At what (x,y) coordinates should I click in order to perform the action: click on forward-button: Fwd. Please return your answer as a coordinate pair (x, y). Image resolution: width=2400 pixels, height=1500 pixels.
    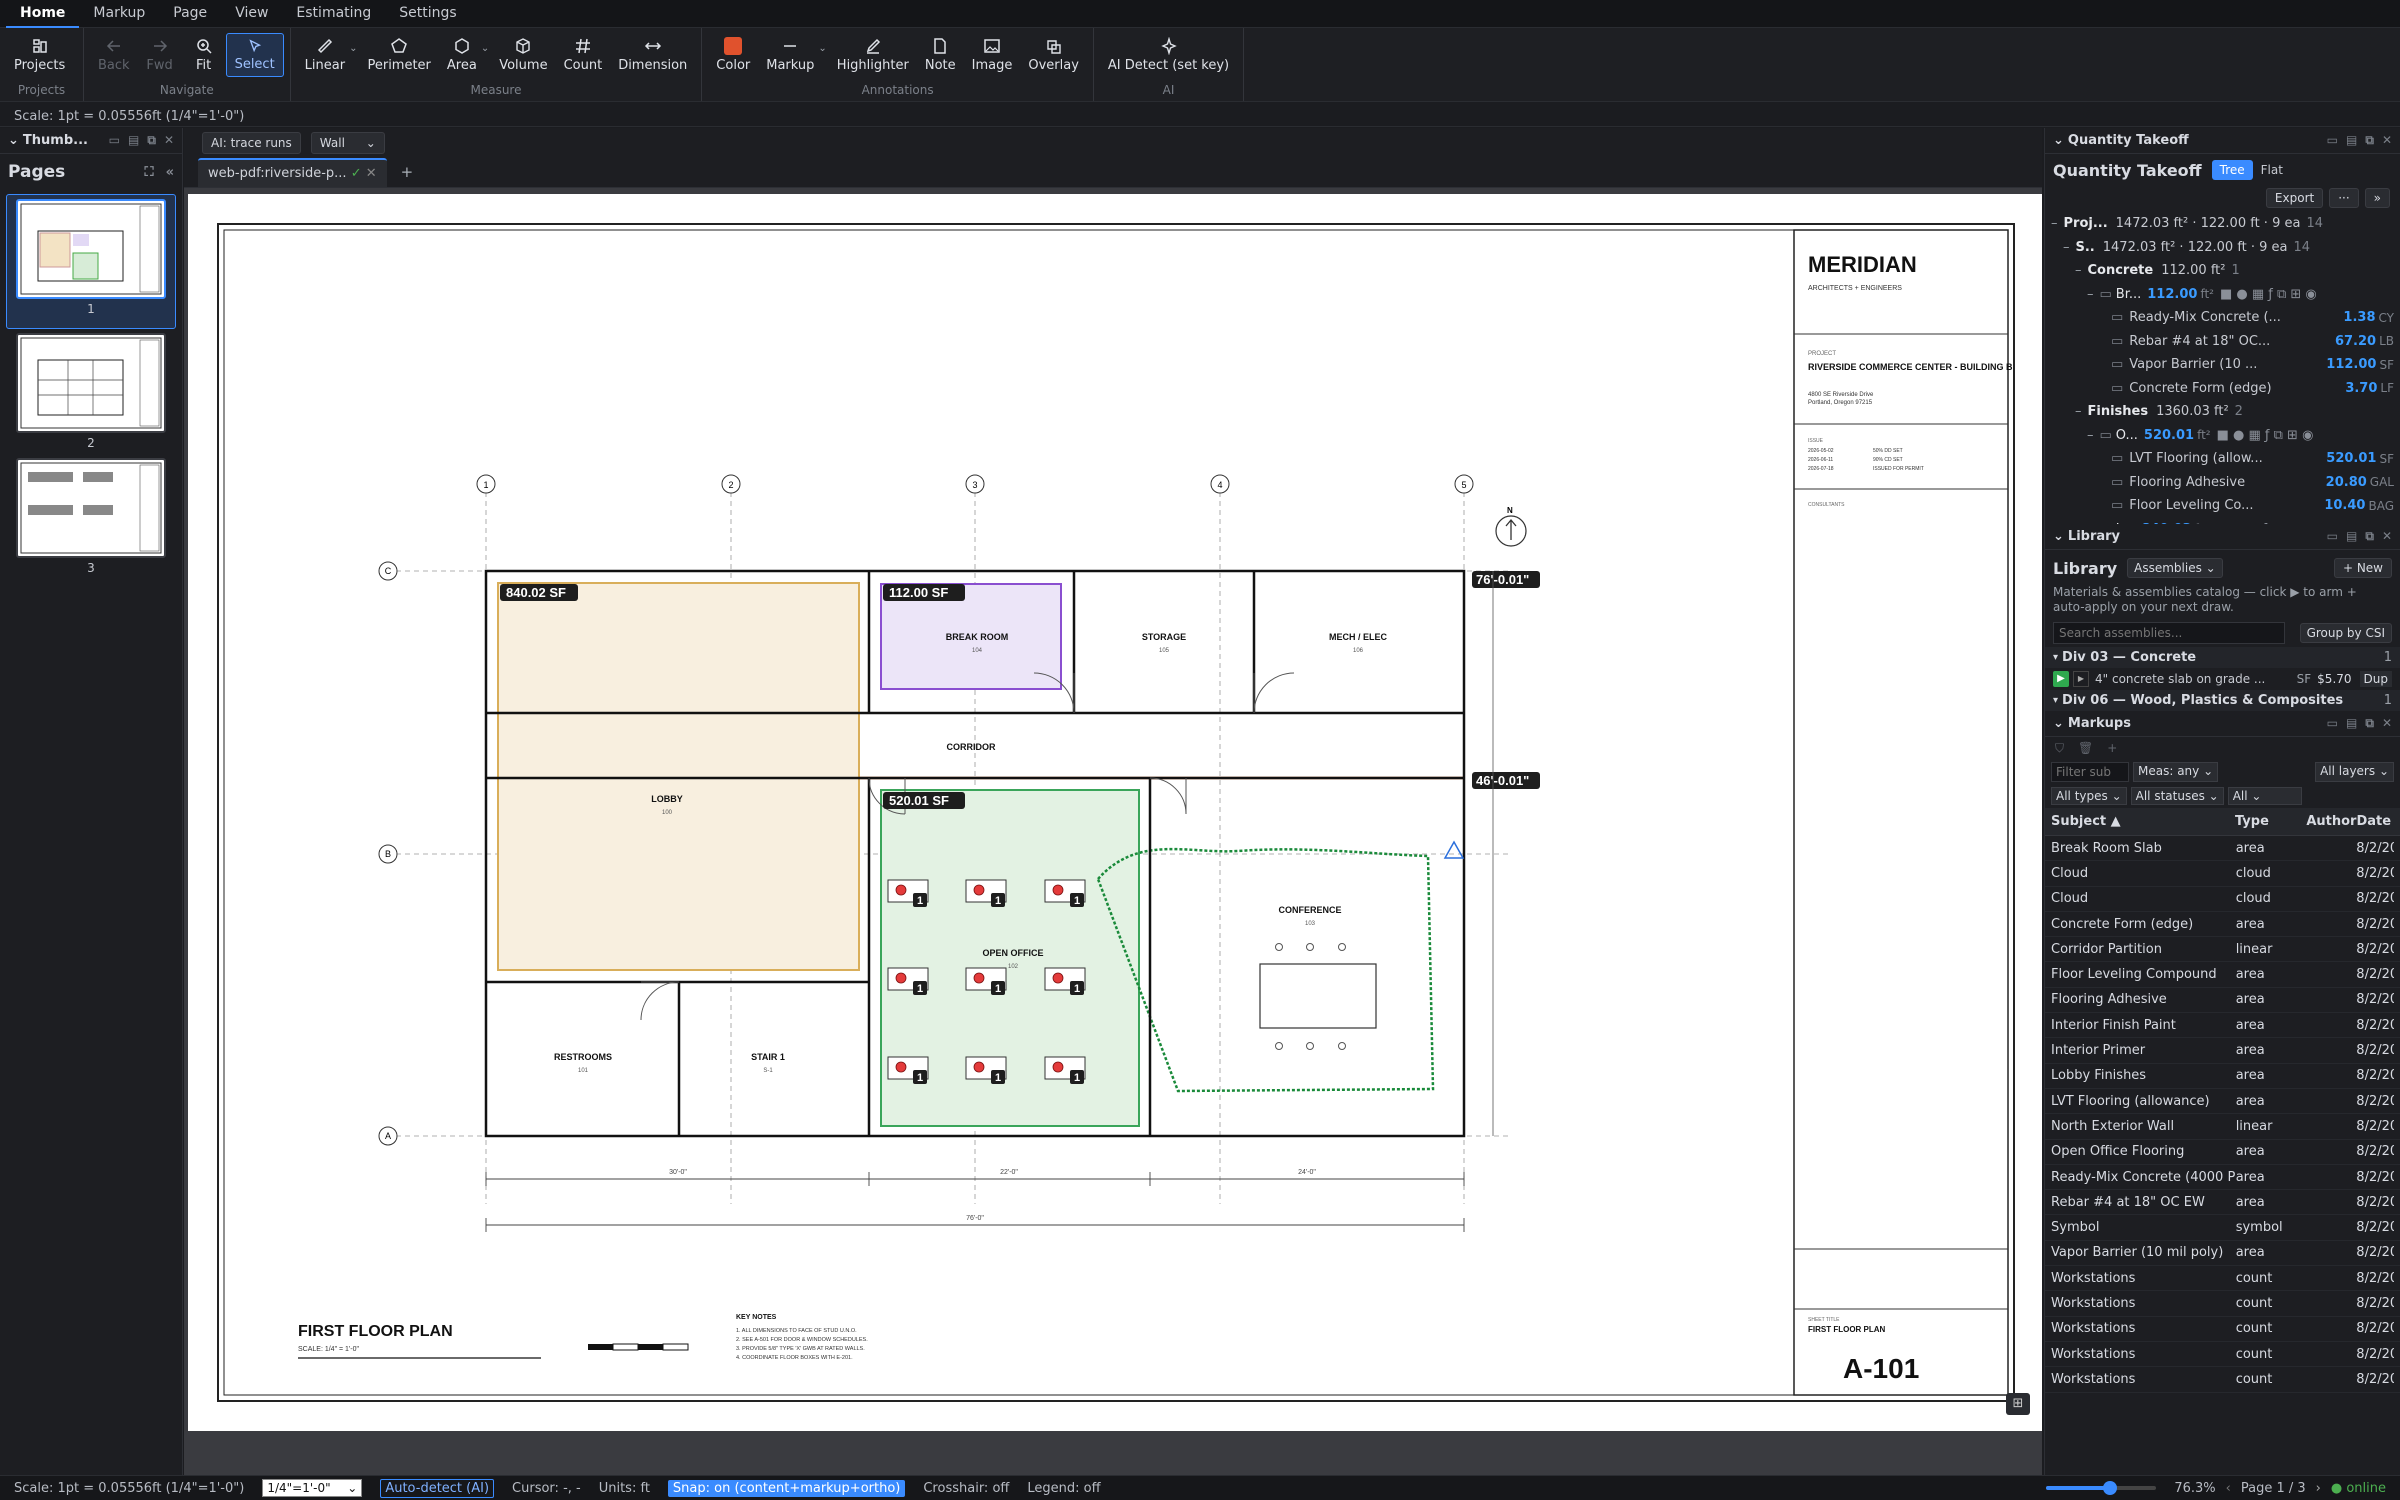
    Looking at the image, I should click on (160, 55).